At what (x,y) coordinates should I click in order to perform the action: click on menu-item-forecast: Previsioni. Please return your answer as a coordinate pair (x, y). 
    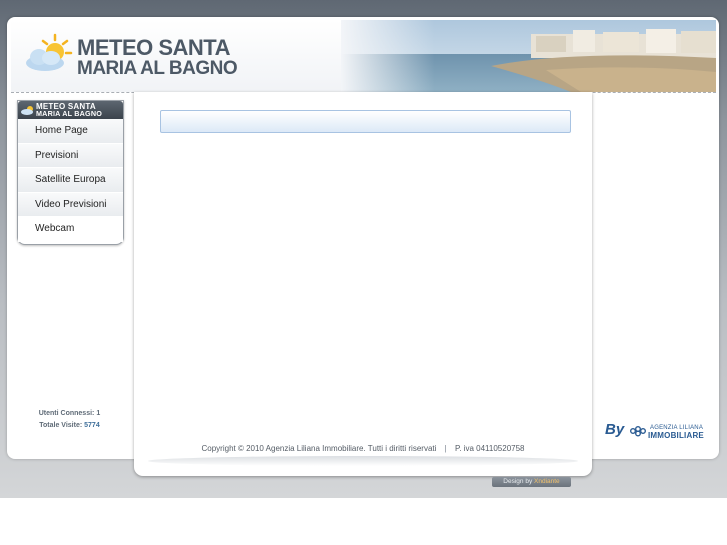
    Looking at the image, I should click on (70, 155).